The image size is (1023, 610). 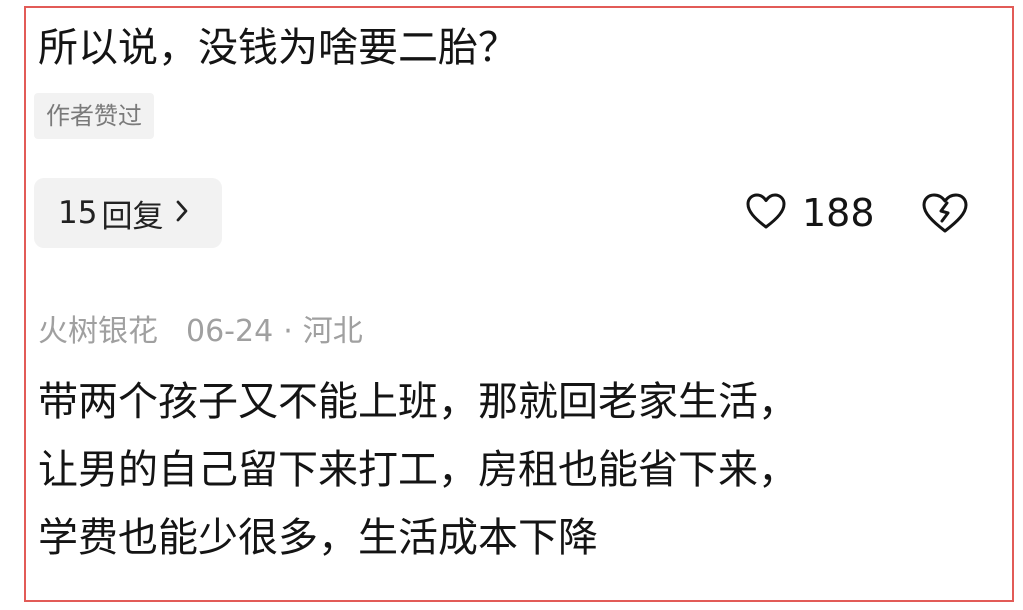 What do you see at coordinates (182, 213) in the screenshot?
I see `chevron-right-icon` at bounding box center [182, 213].